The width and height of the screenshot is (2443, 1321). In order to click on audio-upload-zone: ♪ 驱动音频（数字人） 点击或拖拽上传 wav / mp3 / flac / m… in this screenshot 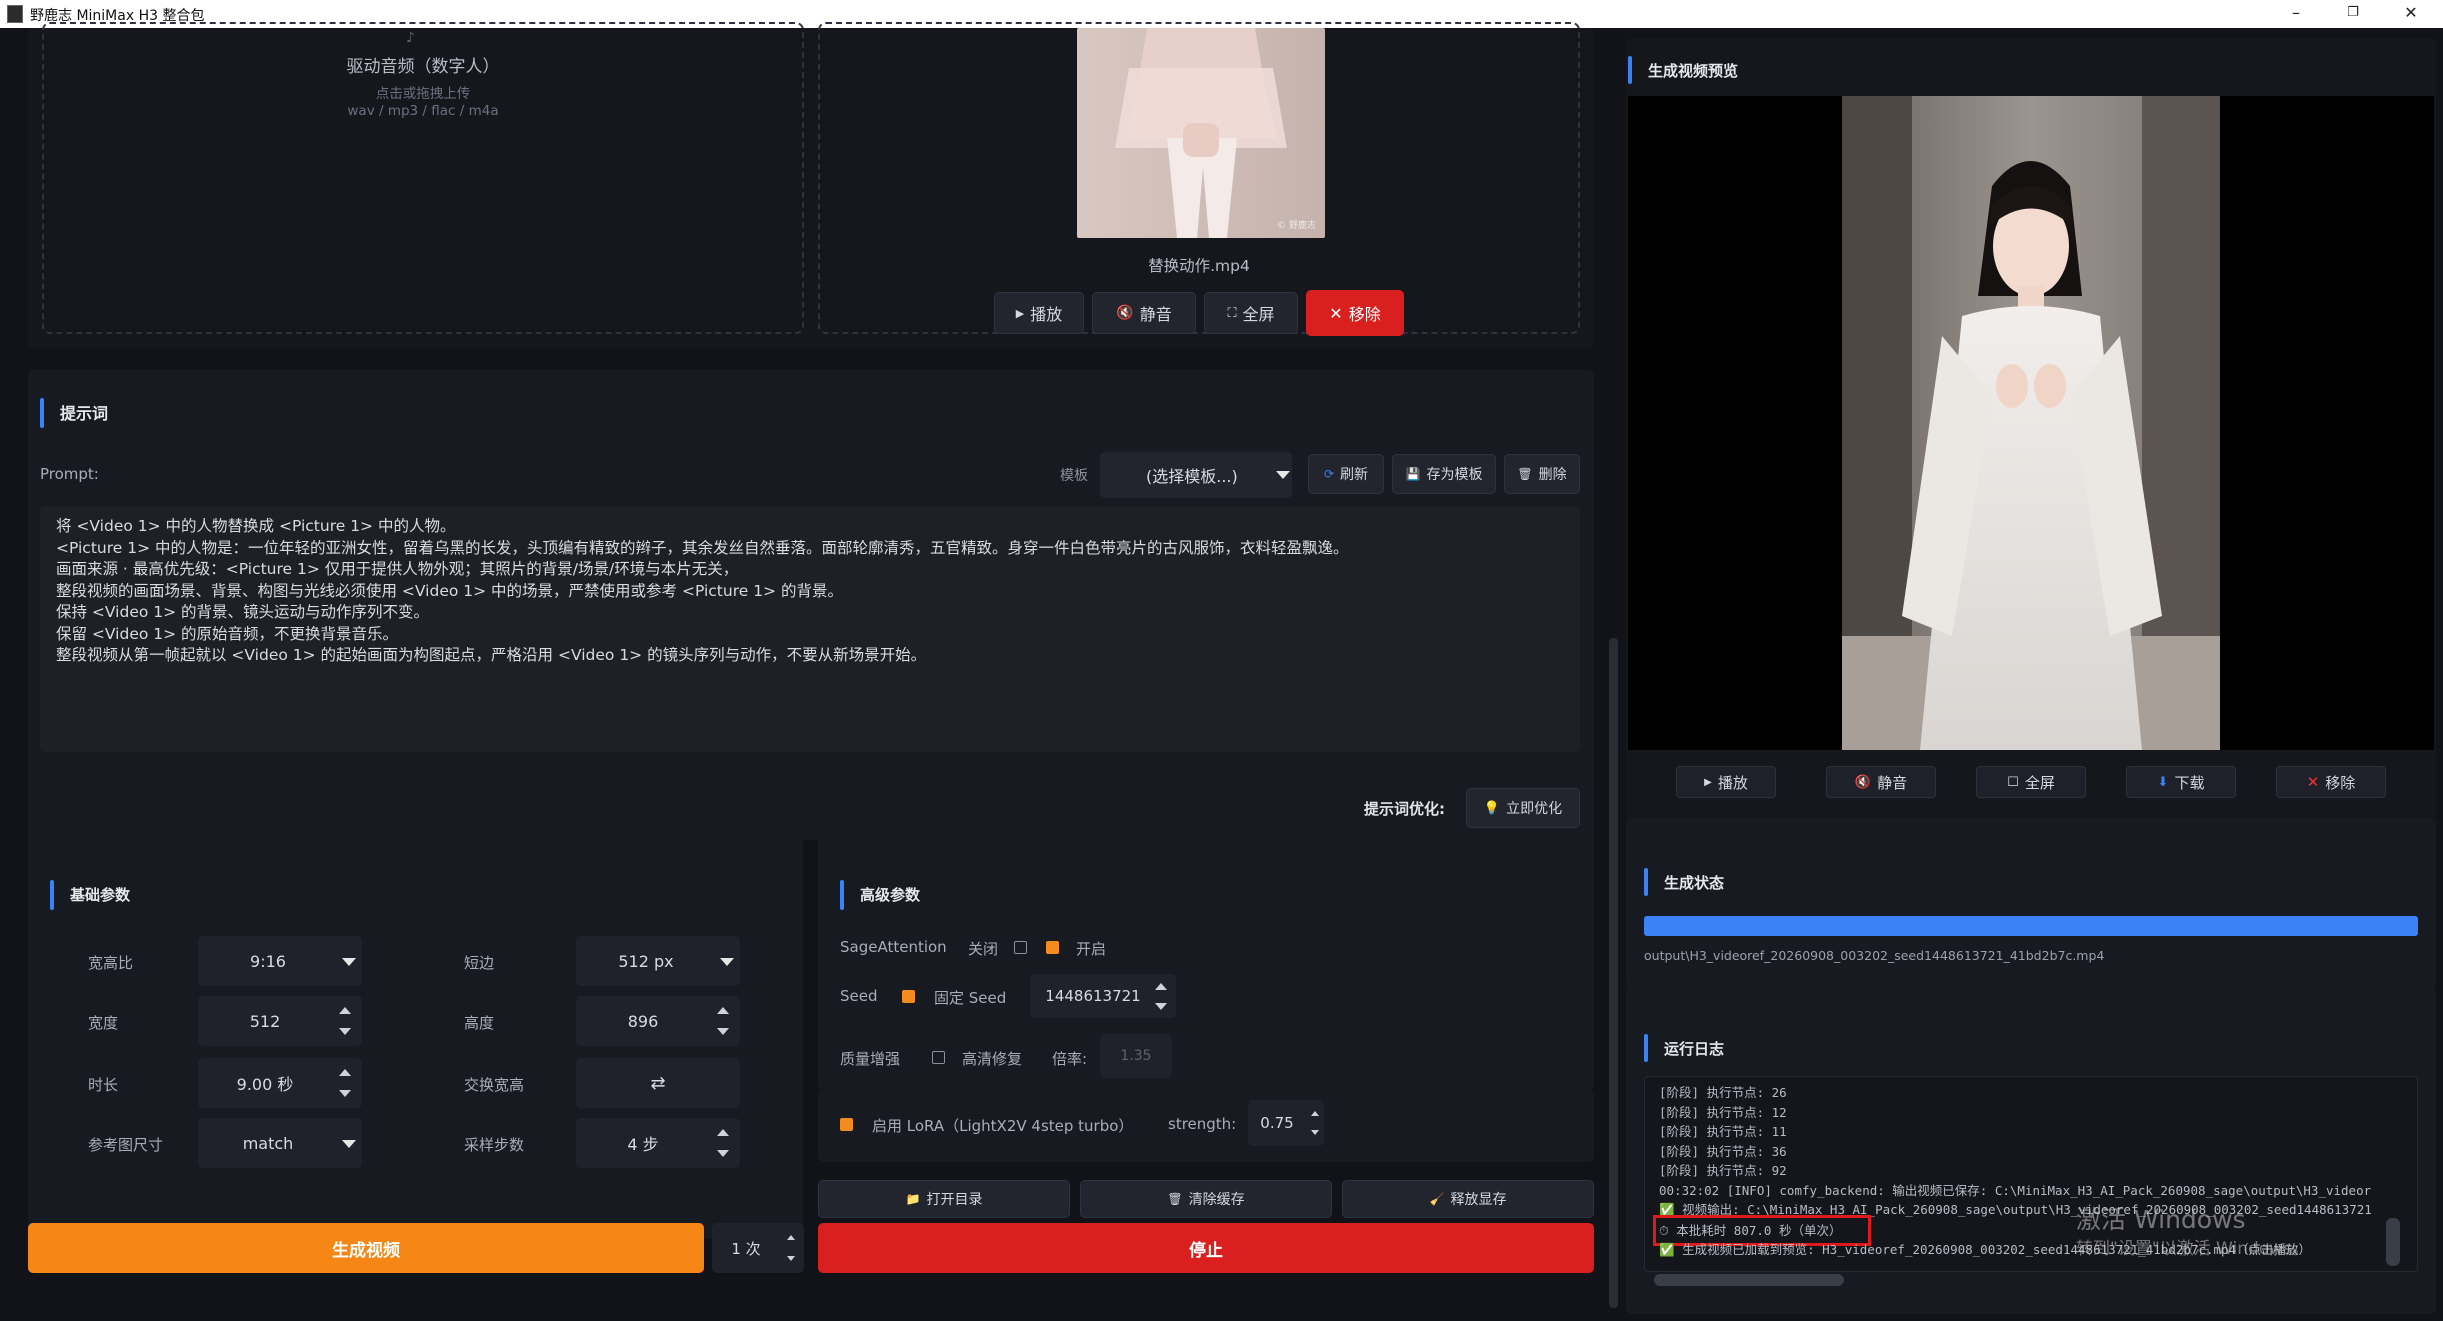, I will do `click(423, 178)`.